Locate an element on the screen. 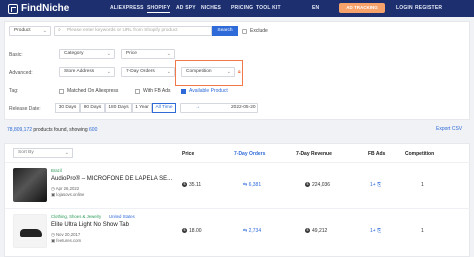 This screenshot has width=474, height=257. tag-label: Tag: is located at coordinates (14, 91).